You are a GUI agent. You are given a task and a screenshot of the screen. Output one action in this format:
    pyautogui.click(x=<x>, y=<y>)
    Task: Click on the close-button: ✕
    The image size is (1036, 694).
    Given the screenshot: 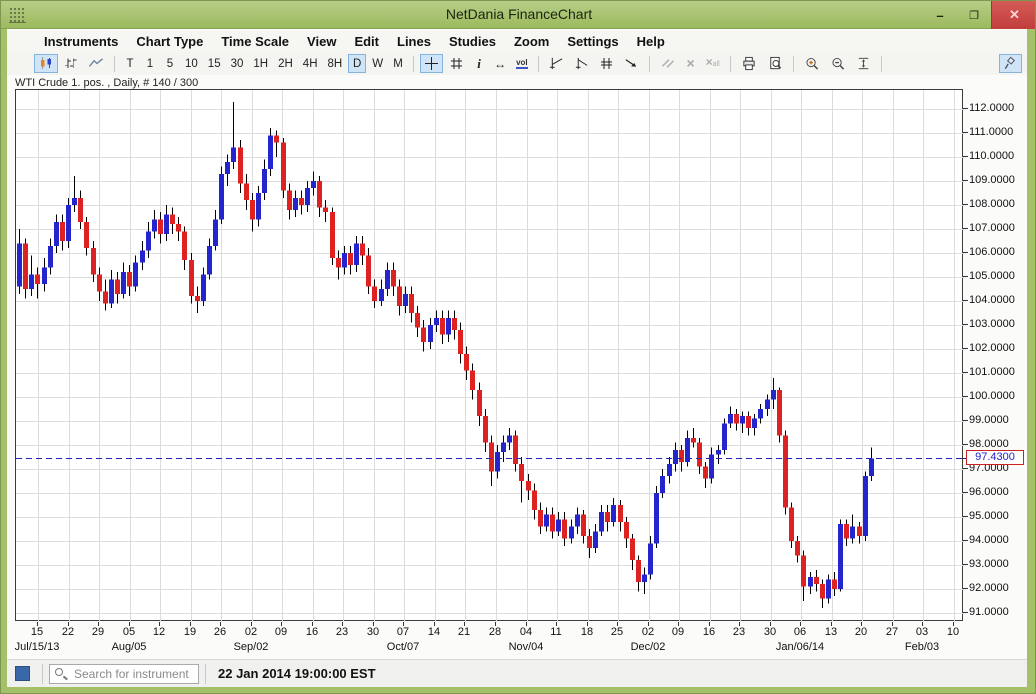 What is the action you would take?
    pyautogui.click(x=1013, y=15)
    